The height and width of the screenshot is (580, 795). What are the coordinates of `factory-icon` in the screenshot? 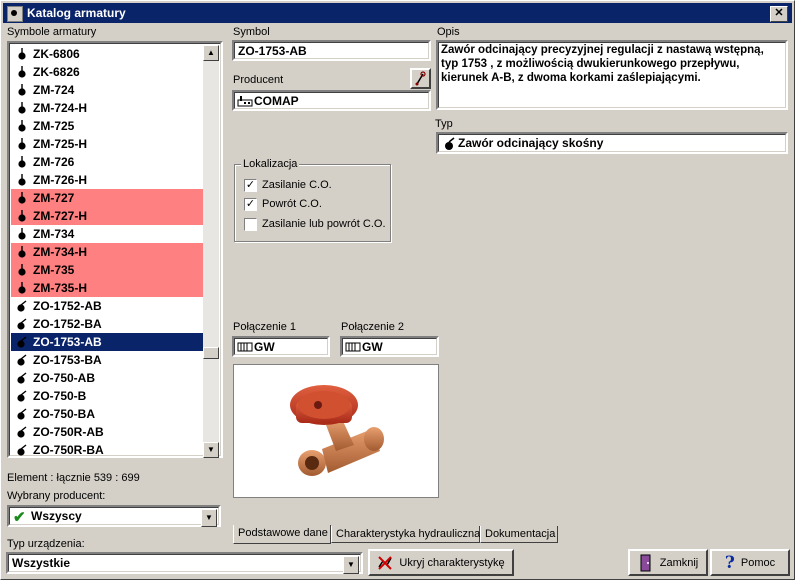 It's located at (245, 101).